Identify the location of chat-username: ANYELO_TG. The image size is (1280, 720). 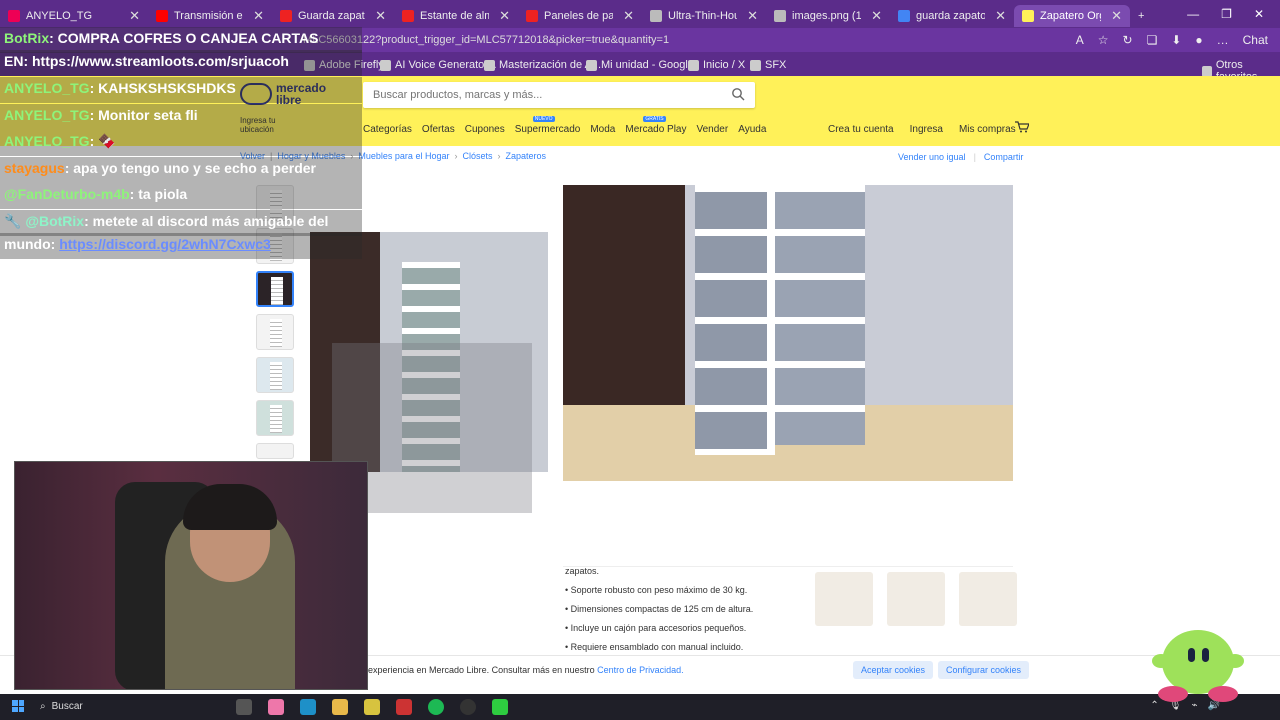
(47, 114).